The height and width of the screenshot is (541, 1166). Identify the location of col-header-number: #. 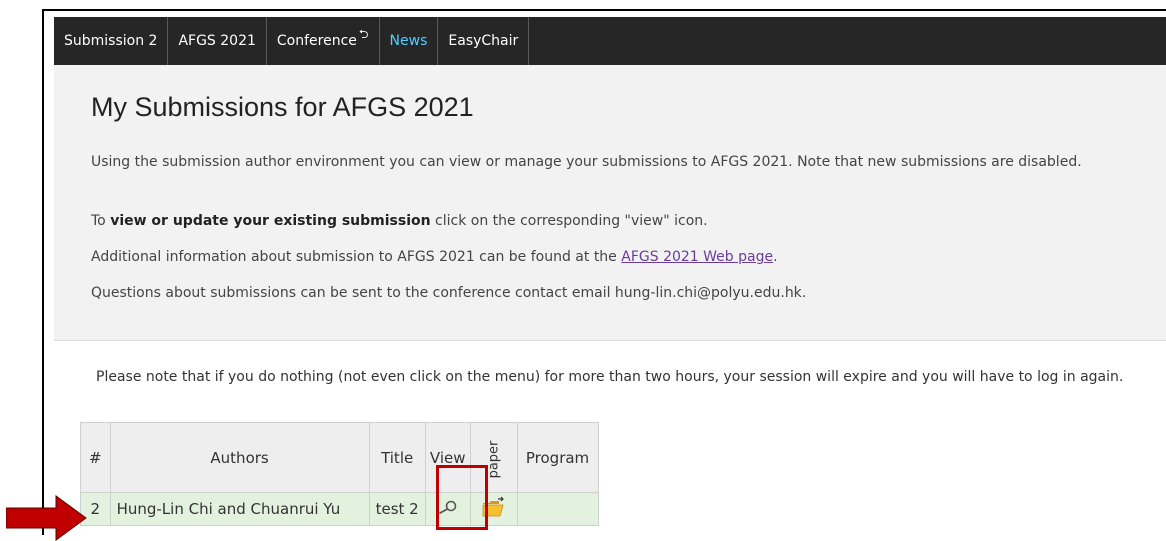
(95, 457).